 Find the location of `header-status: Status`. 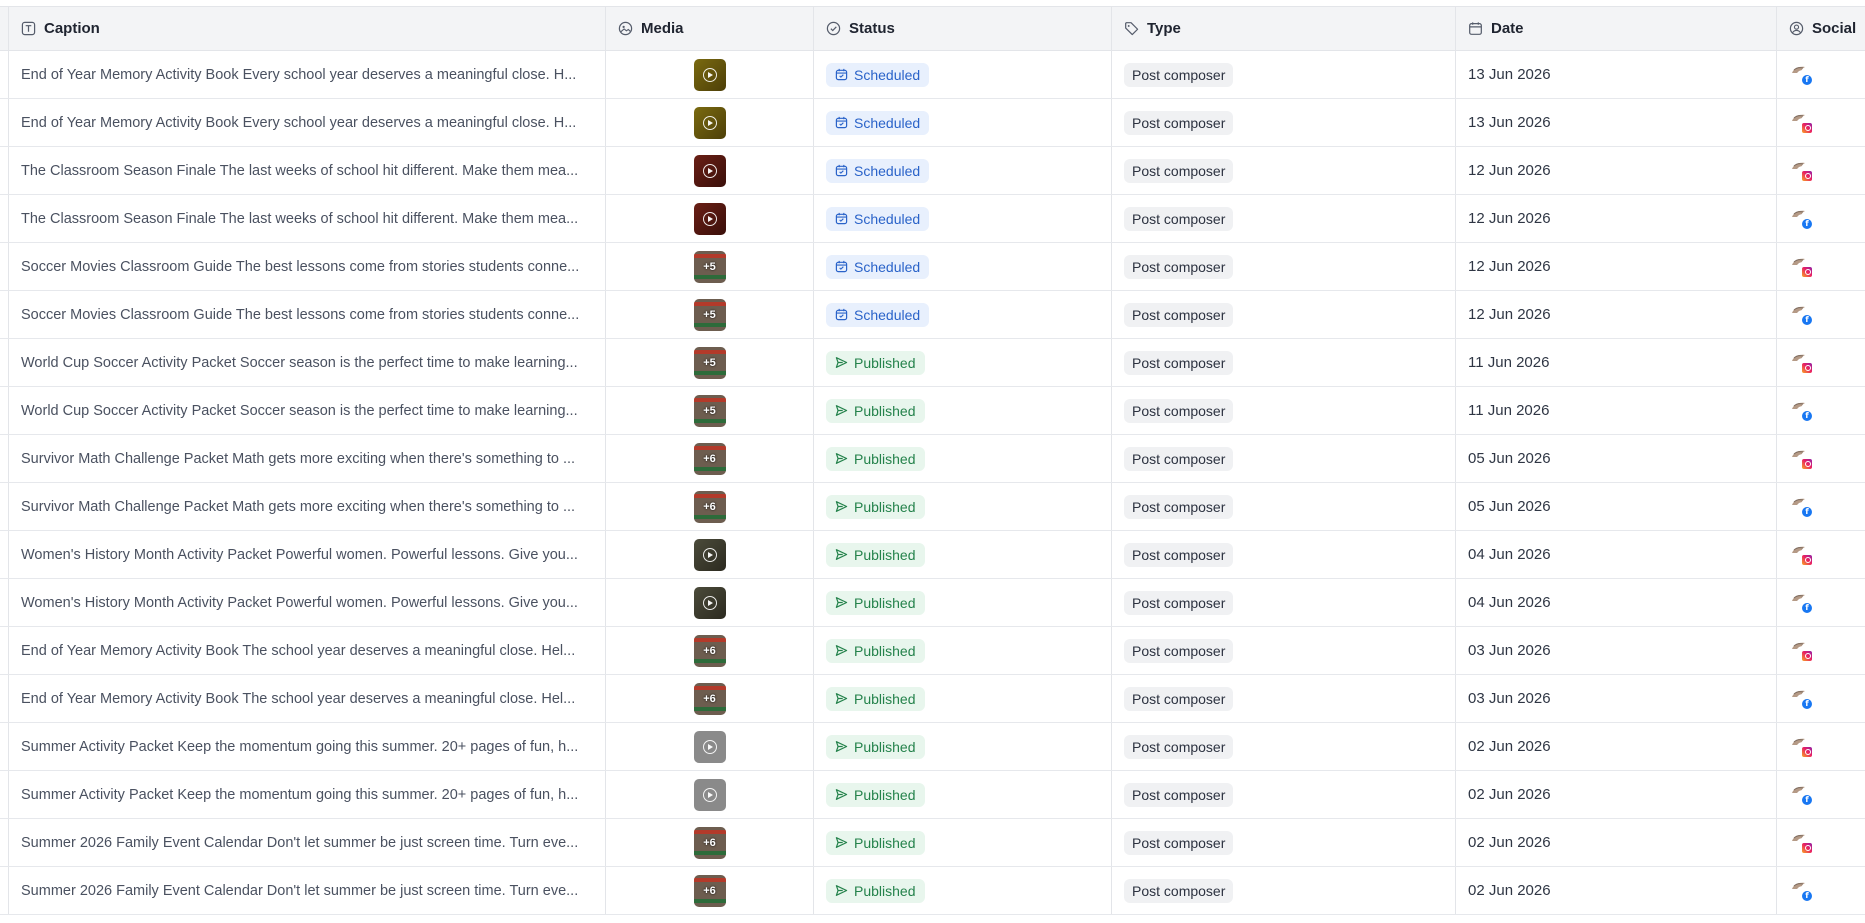

header-status: Status is located at coordinates (963, 28).